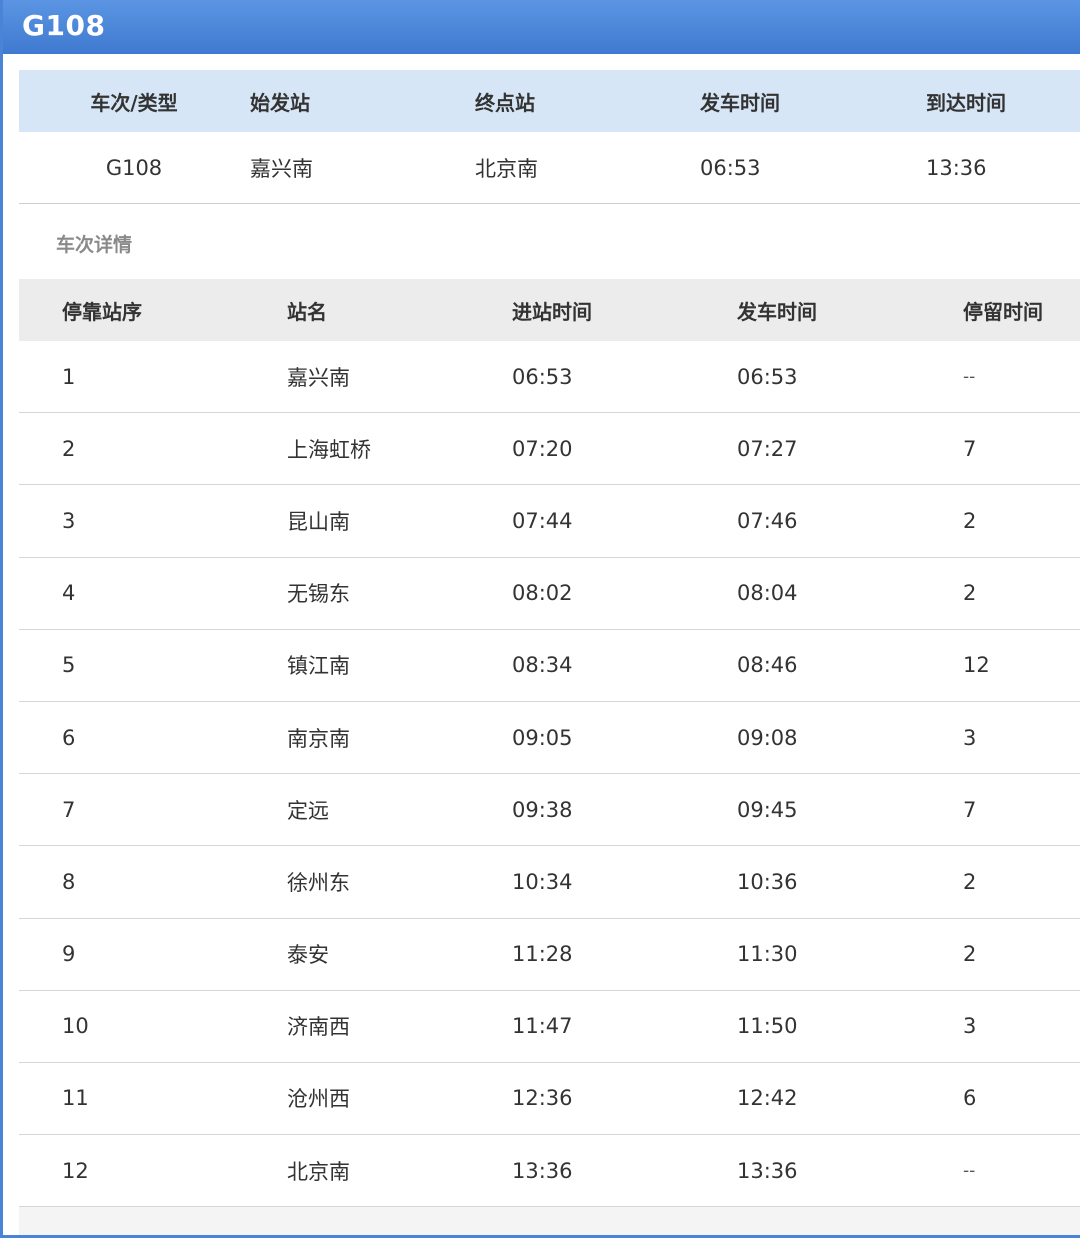  Describe the element at coordinates (318, 521) in the screenshot. I see `row-station-name: 昆山南` at that location.